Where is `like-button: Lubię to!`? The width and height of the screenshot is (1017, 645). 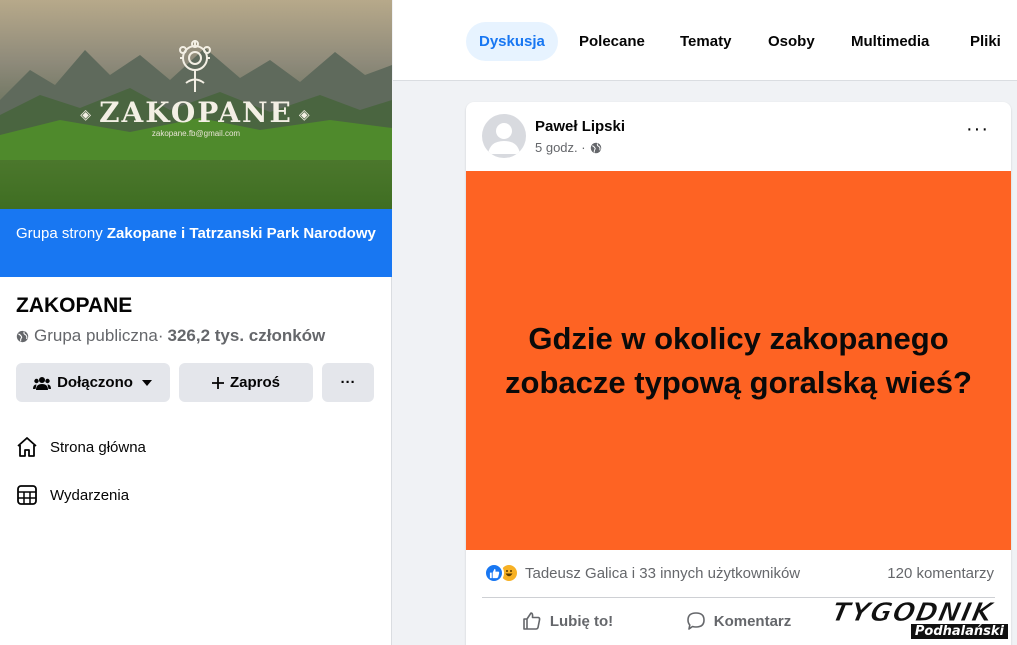
like-button: Lubię to! is located at coordinates (567, 621).